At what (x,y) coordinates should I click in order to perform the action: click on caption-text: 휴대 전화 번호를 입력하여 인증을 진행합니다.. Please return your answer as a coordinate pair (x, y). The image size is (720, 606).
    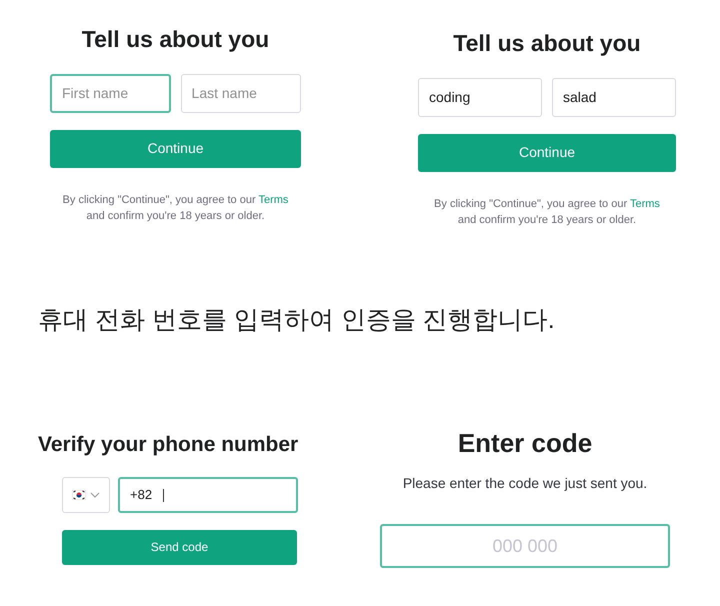
    Looking at the image, I should click on (297, 320).